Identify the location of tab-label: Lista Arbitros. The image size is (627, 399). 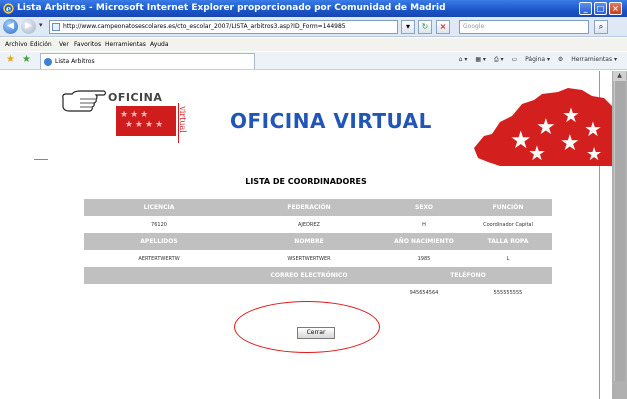
(75, 61).